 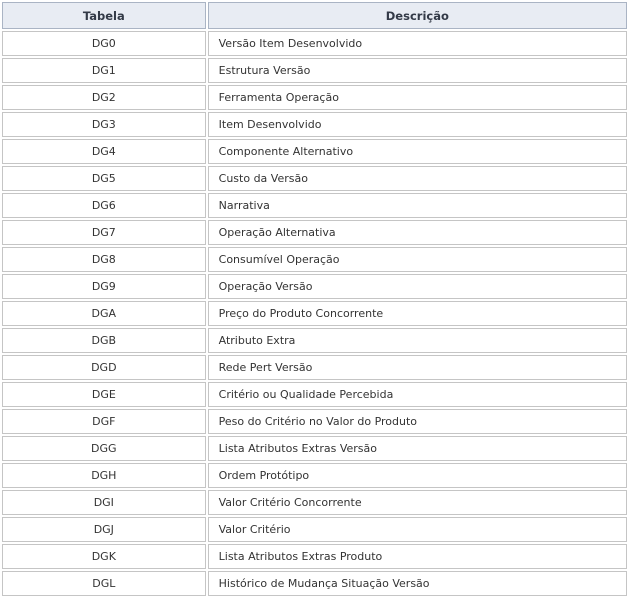 What do you see at coordinates (104, 475) in the screenshot?
I see `table-code-cell: DGH` at bounding box center [104, 475].